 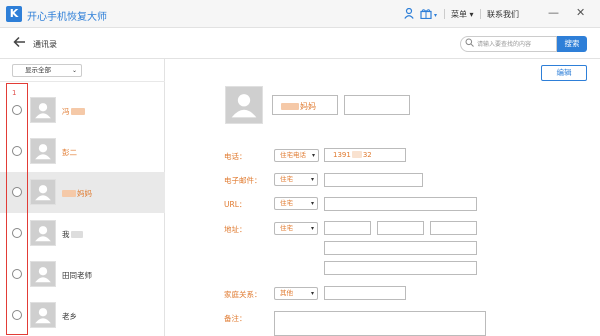 What do you see at coordinates (82, 81) in the screenshot?
I see `divider` at bounding box center [82, 81].